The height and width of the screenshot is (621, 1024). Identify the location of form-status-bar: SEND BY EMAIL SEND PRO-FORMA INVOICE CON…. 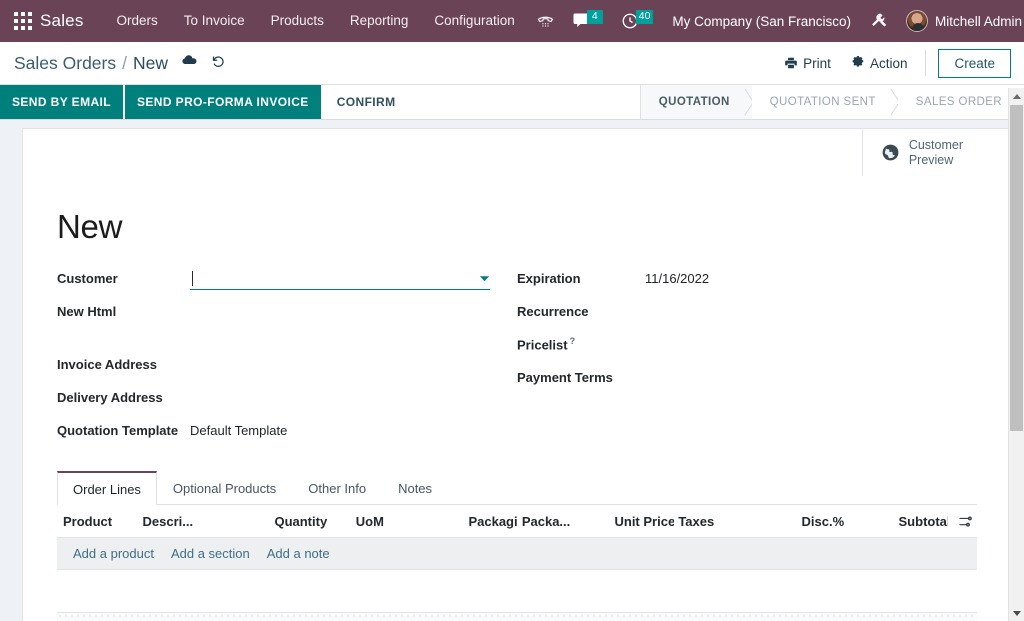
(512, 102).